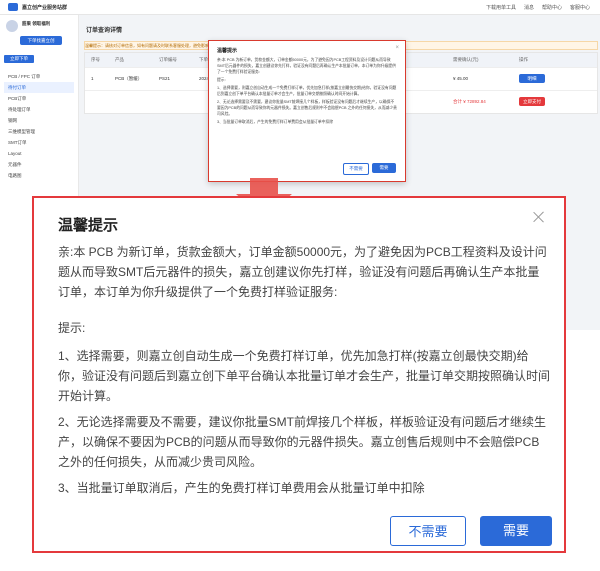  Describe the element at coordinates (397, 48) in the screenshot. I see `close-icon: ×` at that location.